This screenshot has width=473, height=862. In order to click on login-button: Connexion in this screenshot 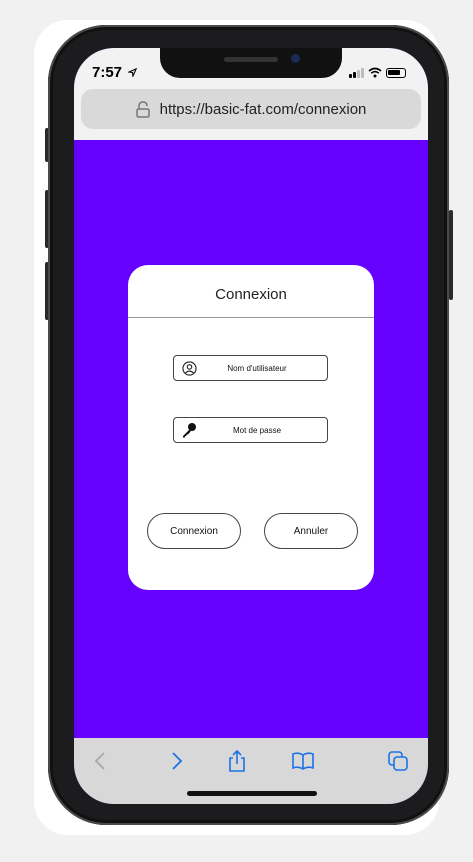, I will do `click(194, 531)`.